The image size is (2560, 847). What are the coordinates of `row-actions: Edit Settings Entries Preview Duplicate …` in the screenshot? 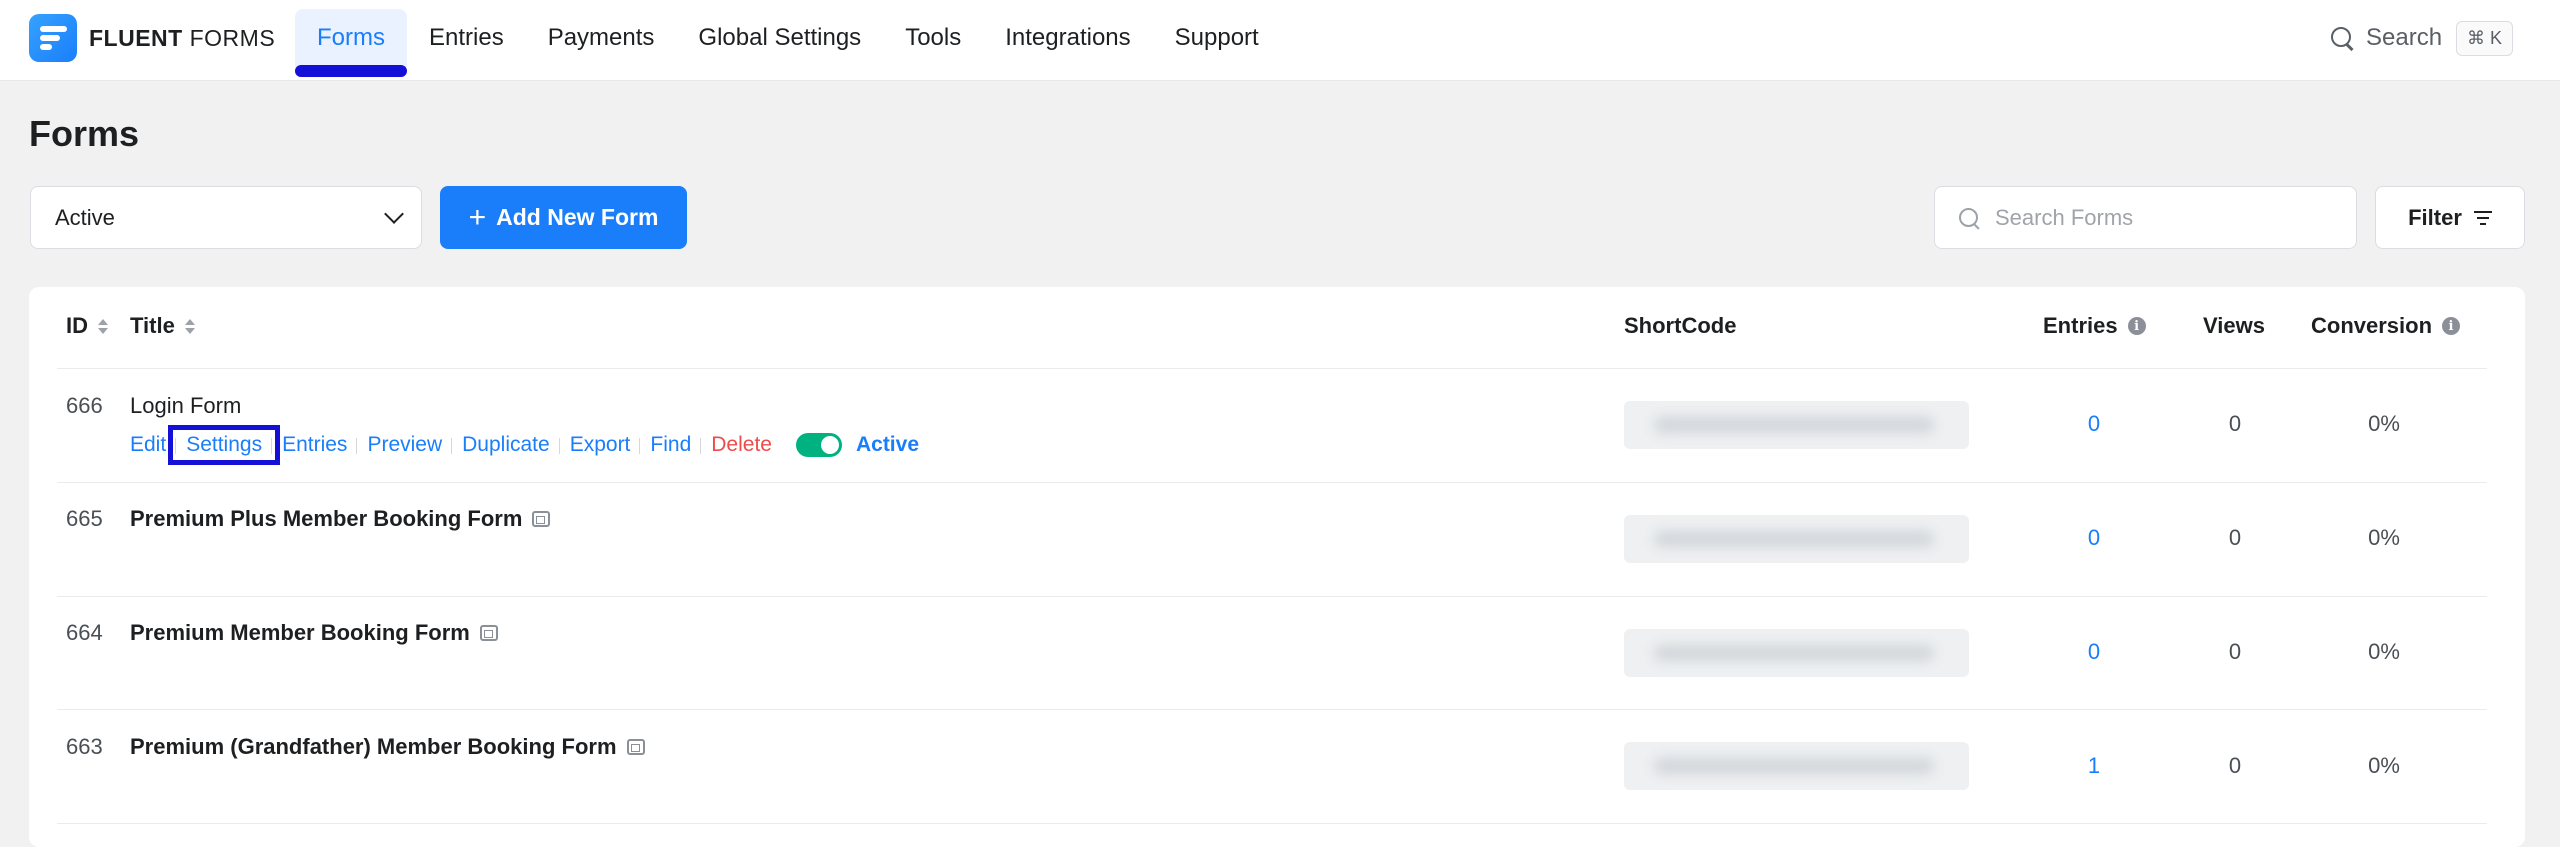 It's located at (524, 445).